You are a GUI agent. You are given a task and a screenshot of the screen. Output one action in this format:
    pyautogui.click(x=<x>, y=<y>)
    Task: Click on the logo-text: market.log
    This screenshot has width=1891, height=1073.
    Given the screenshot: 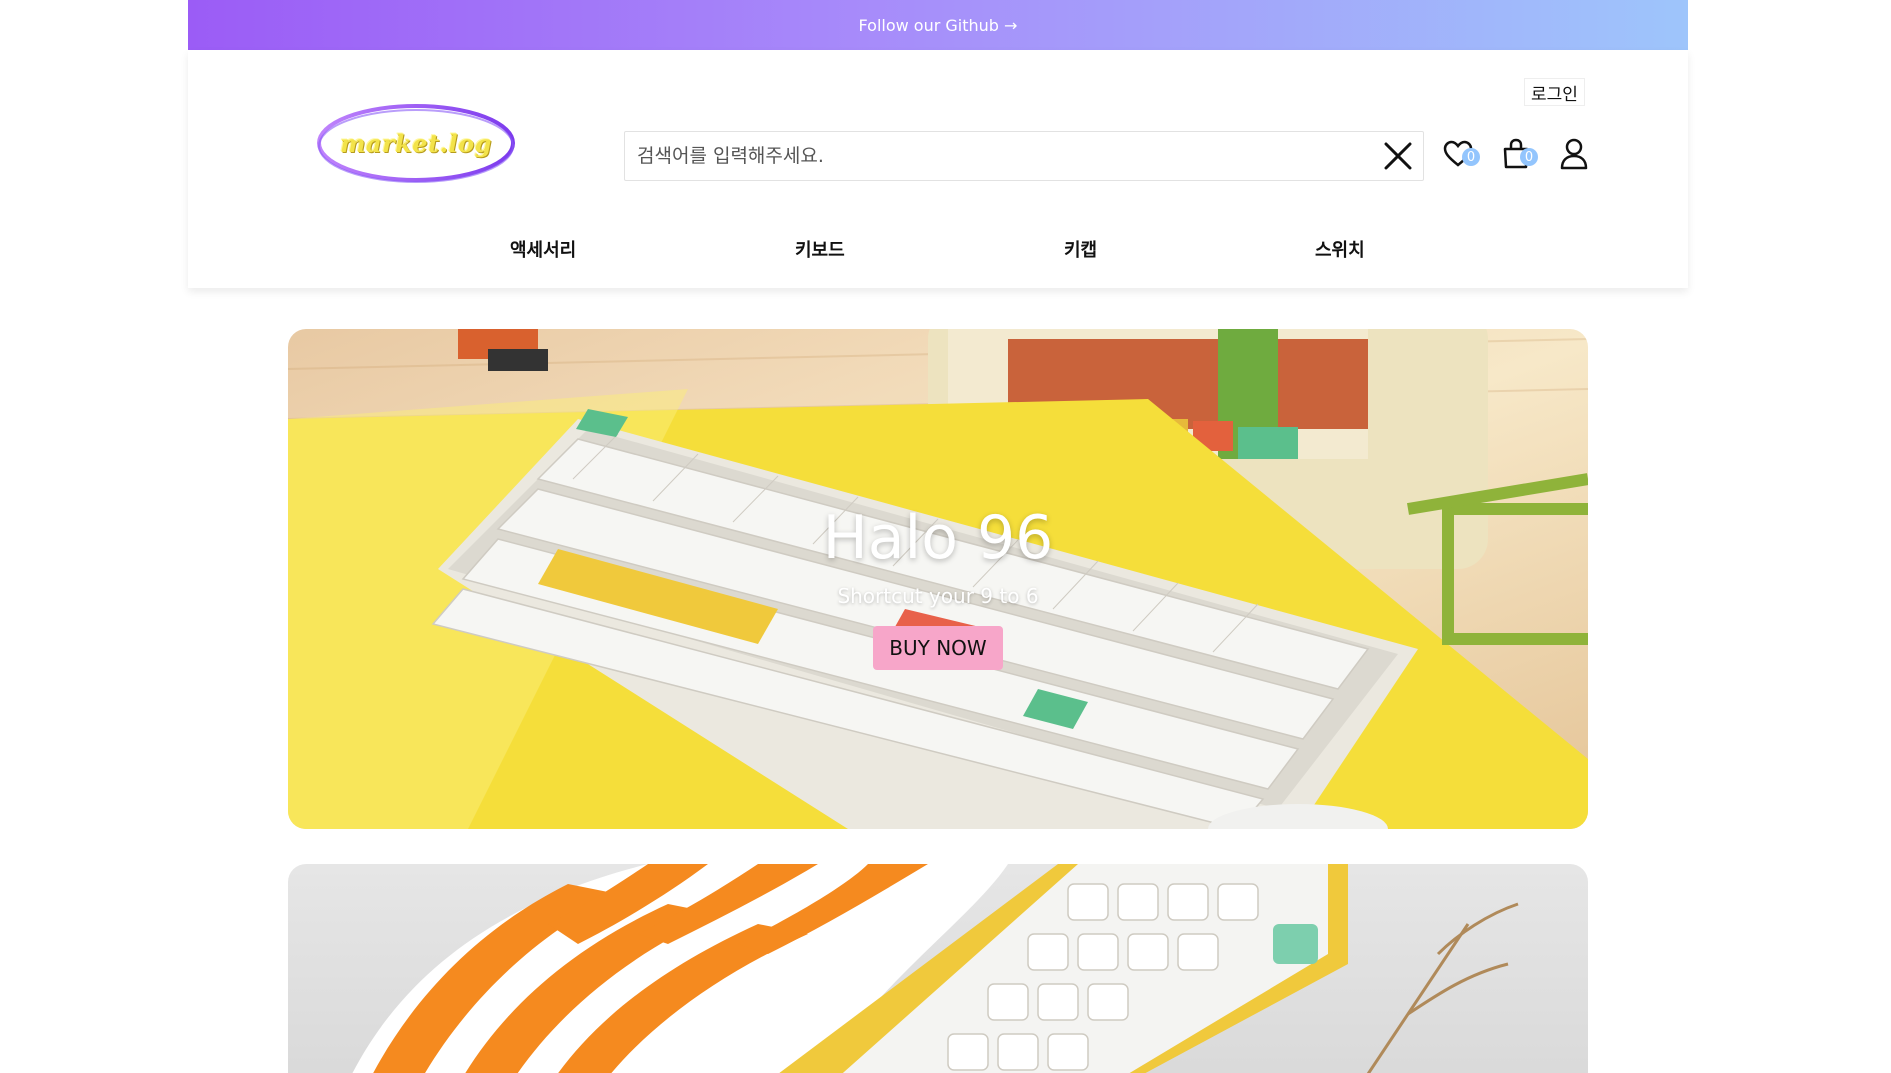 What is the action you would take?
    pyautogui.click(x=416, y=143)
    